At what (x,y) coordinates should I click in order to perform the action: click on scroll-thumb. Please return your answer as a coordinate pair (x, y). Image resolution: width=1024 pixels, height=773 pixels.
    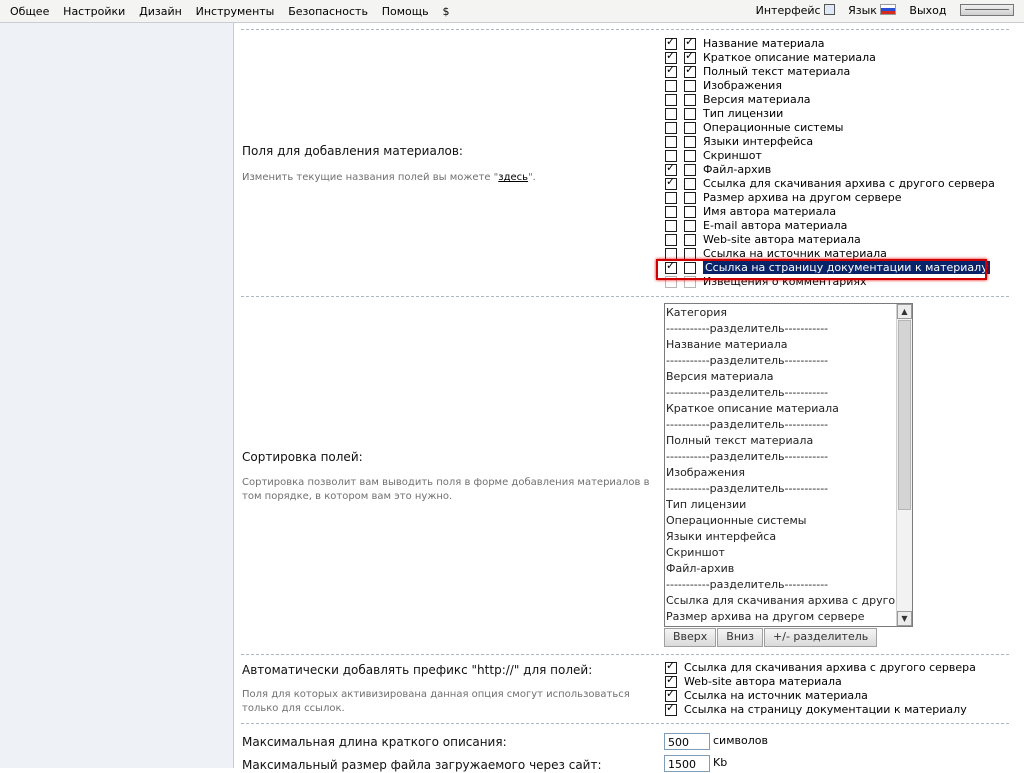
    Looking at the image, I should click on (904, 415).